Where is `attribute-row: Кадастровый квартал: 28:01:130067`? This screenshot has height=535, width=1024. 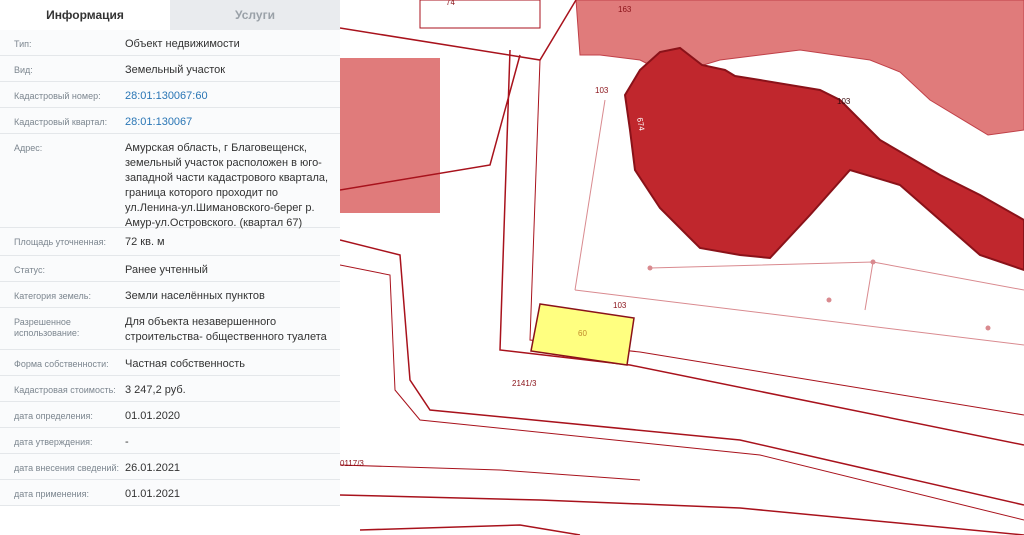 attribute-row: Кадастровый квартал: 28:01:130067 is located at coordinates (170, 121).